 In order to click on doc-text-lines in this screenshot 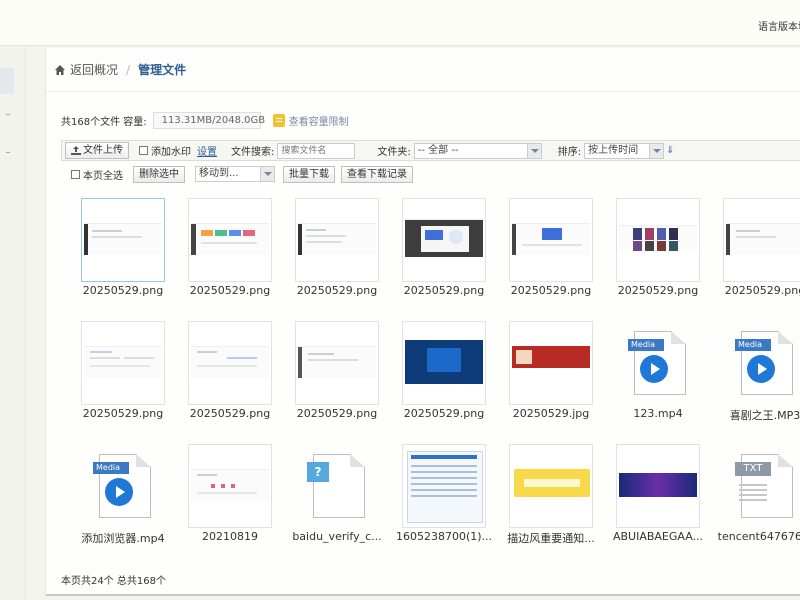, I will do `click(444, 466)`.